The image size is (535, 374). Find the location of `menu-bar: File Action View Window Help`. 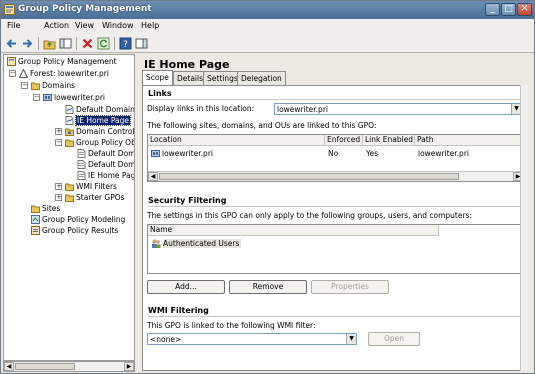

menu-bar: File Action View Window Help is located at coordinates (267, 26).